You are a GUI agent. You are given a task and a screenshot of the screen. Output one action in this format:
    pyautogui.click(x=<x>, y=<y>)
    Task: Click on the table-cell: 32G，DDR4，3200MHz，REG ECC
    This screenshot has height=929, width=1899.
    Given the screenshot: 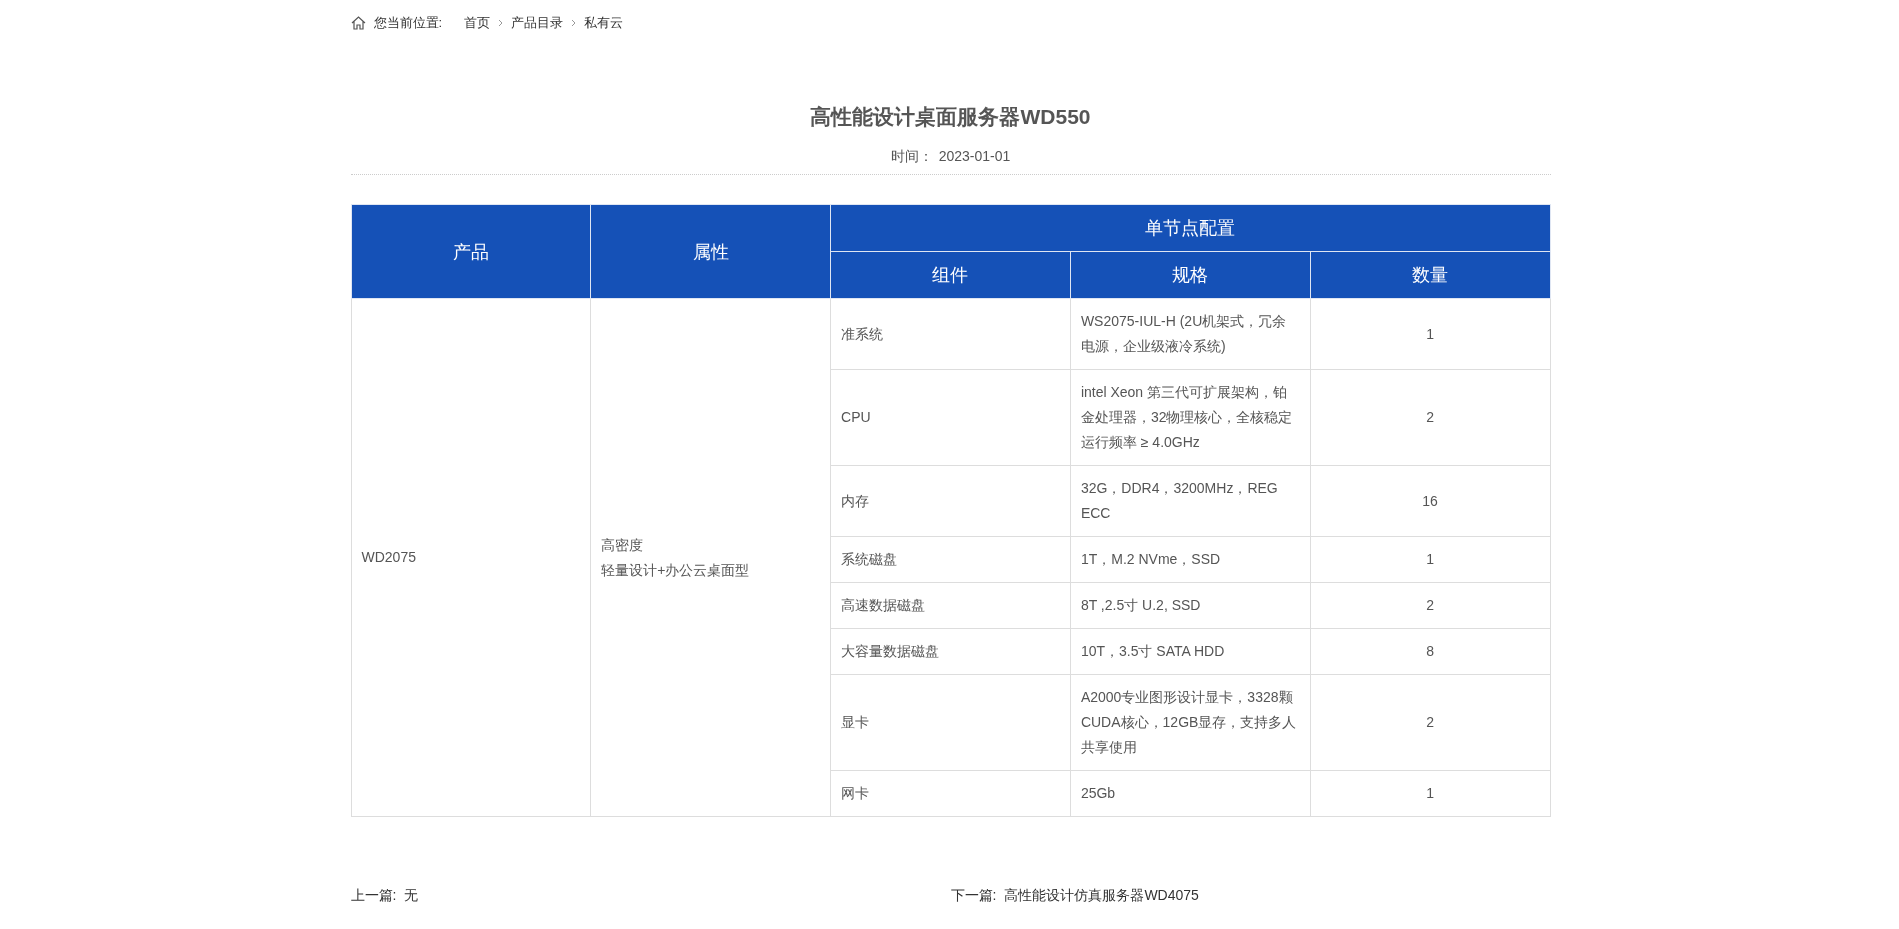 What is the action you would take?
    pyautogui.click(x=1190, y=501)
    